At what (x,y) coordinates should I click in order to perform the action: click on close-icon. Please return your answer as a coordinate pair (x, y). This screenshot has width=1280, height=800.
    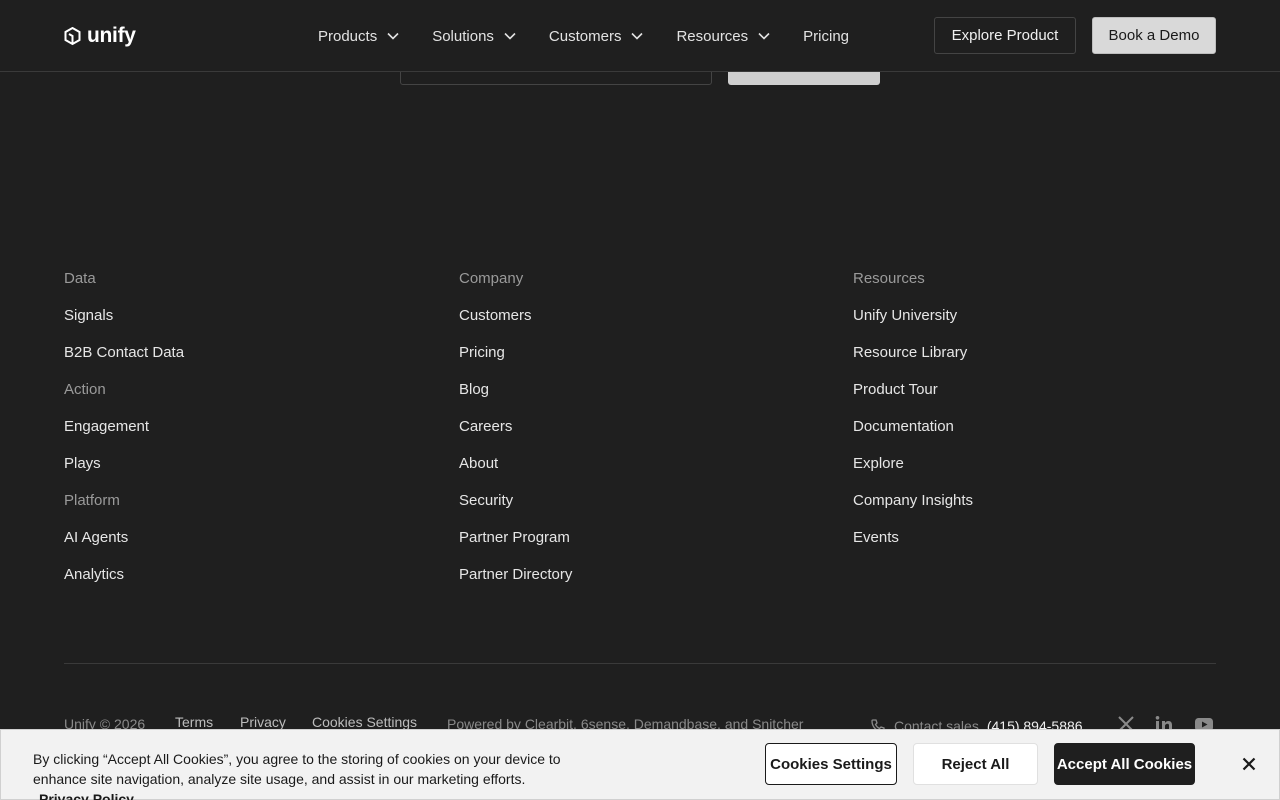
    Looking at the image, I should click on (1249, 764).